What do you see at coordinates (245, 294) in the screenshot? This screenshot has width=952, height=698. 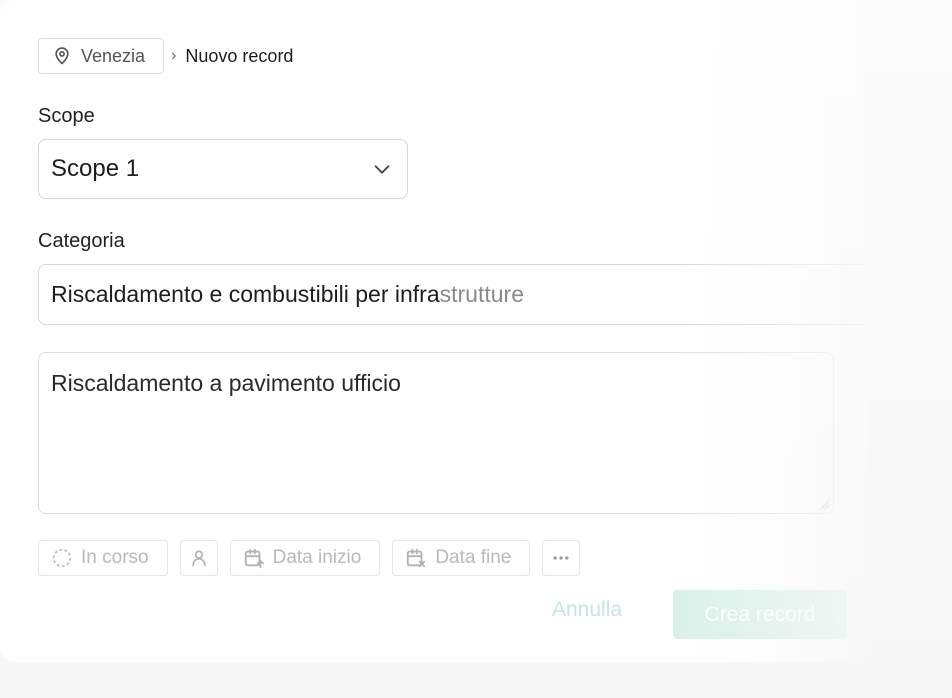 I see `category-value: Riscaldamento e combustibili per infra` at bounding box center [245, 294].